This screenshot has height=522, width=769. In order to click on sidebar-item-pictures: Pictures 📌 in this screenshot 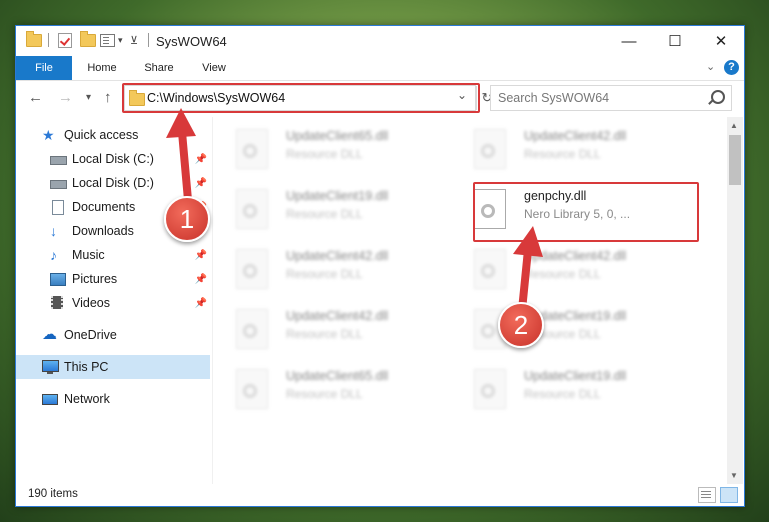, I will do `click(113, 279)`.